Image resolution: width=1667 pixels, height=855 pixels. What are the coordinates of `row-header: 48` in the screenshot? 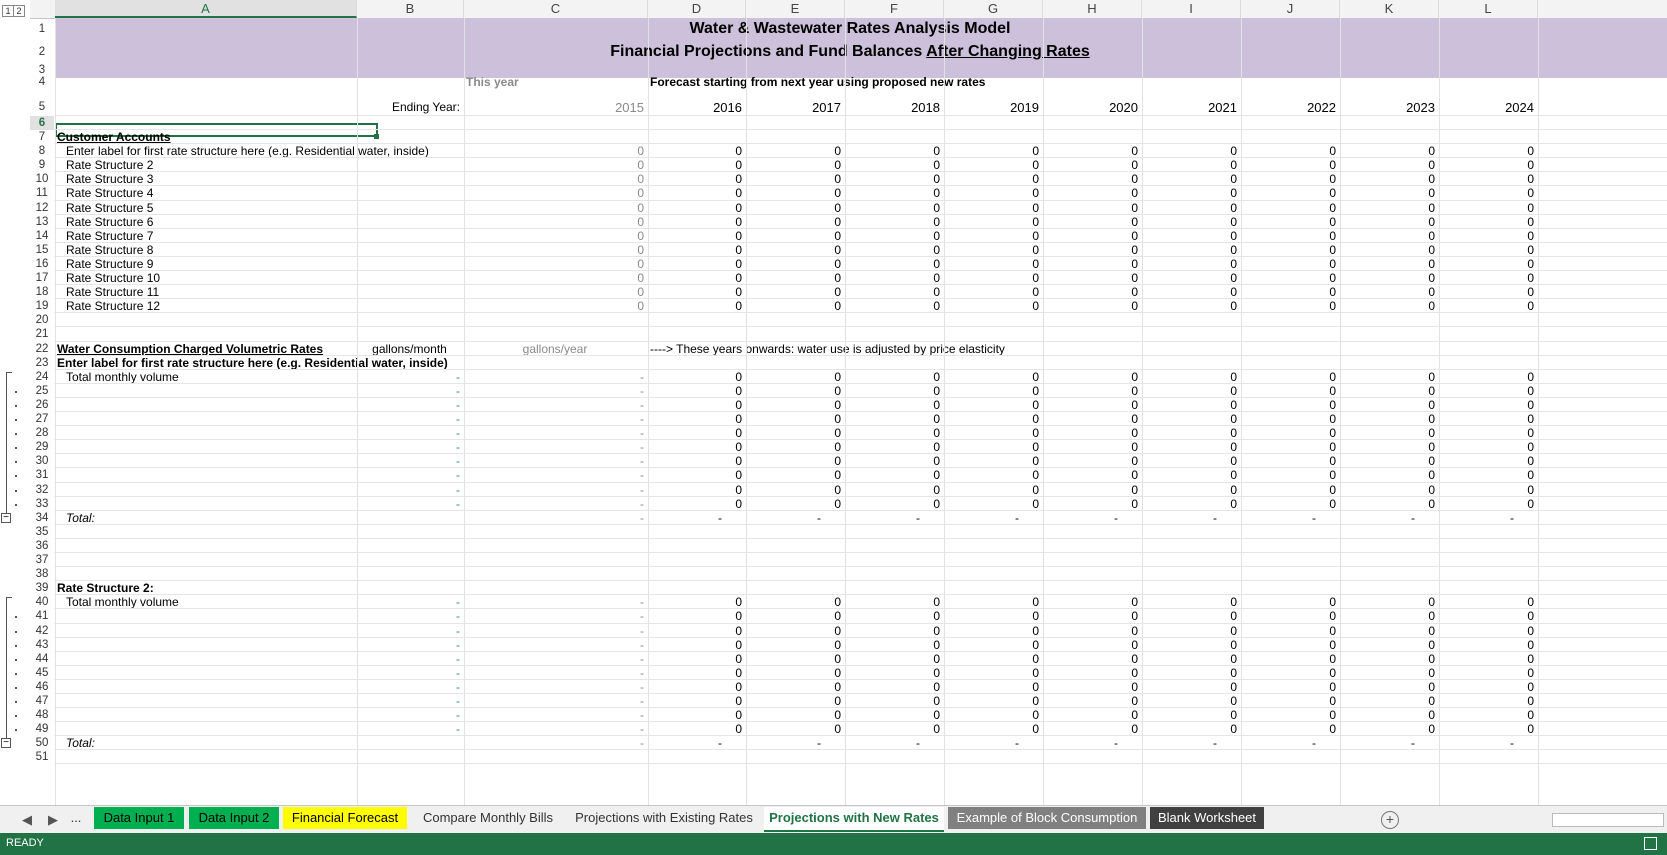 It's located at (42, 715).